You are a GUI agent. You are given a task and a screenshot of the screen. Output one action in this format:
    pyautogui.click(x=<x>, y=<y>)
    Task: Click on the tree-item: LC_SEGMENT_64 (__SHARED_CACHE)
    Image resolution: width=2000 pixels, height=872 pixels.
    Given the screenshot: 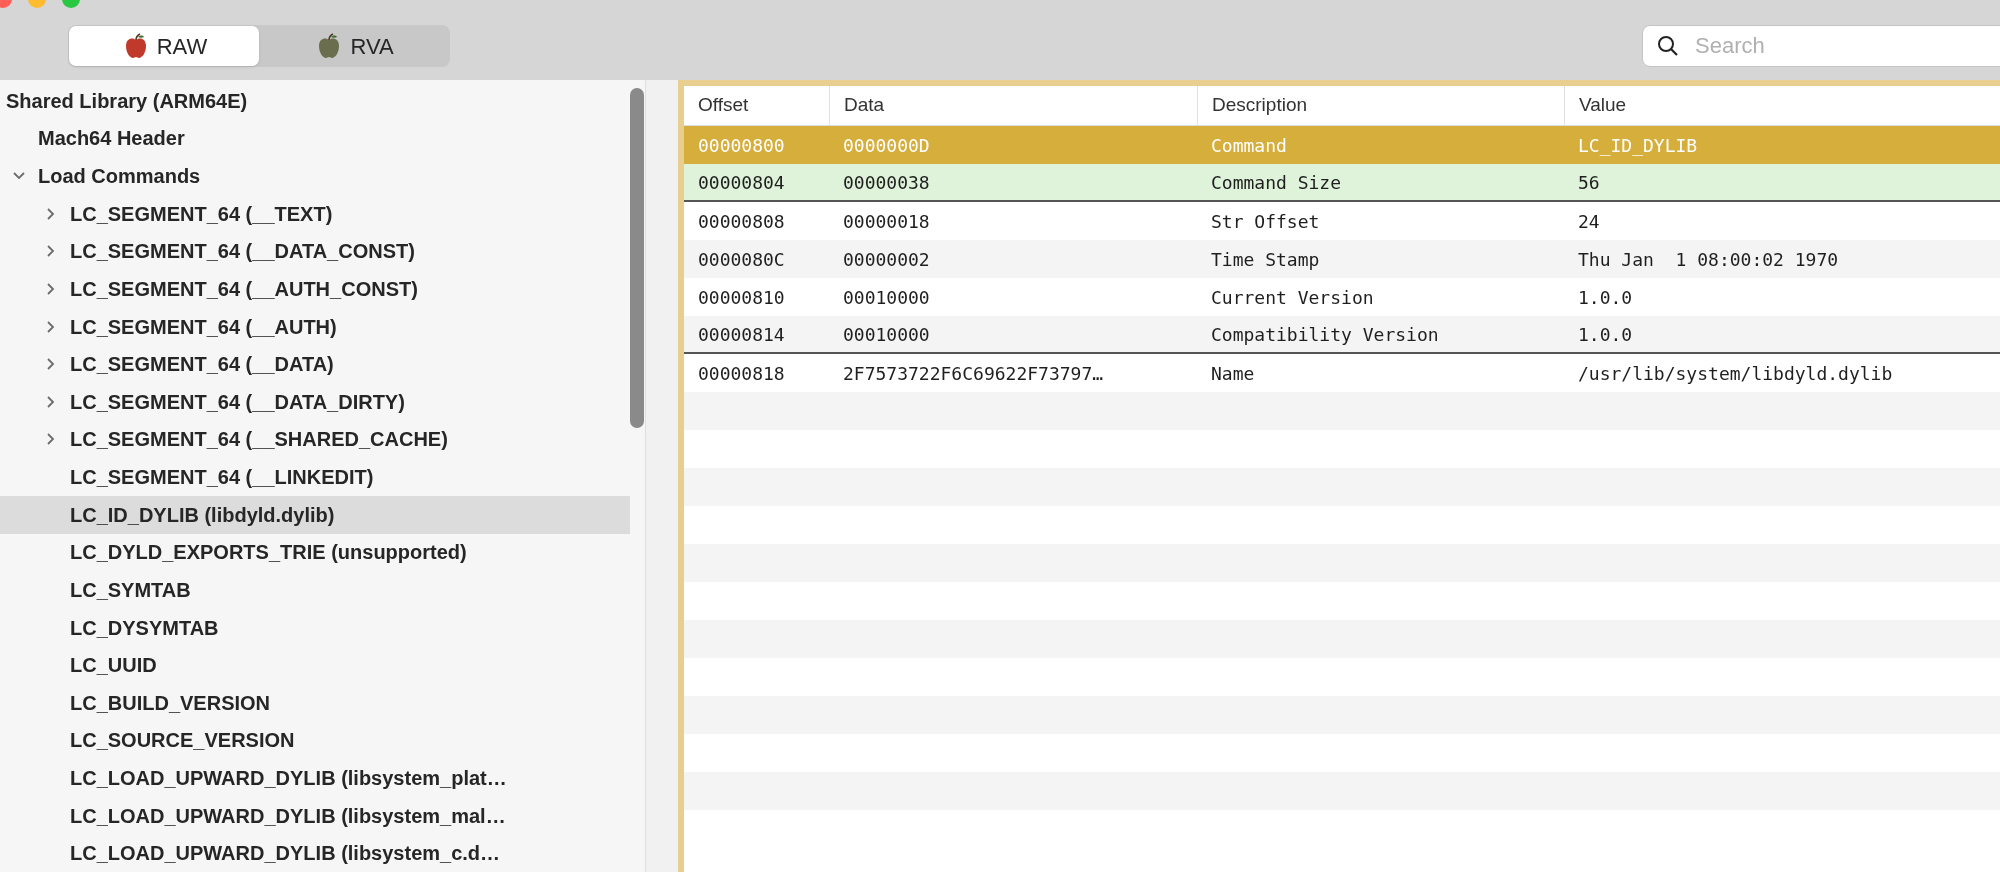 What is the action you would take?
    pyautogui.click(x=315, y=439)
    